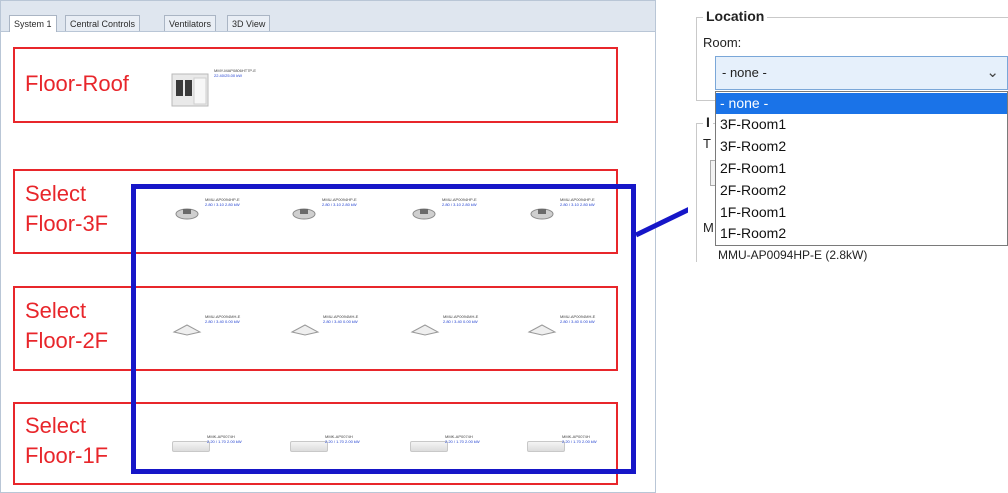  Describe the element at coordinates (861, 124) in the screenshot. I see `room-option: 3F-Room1` at that location.